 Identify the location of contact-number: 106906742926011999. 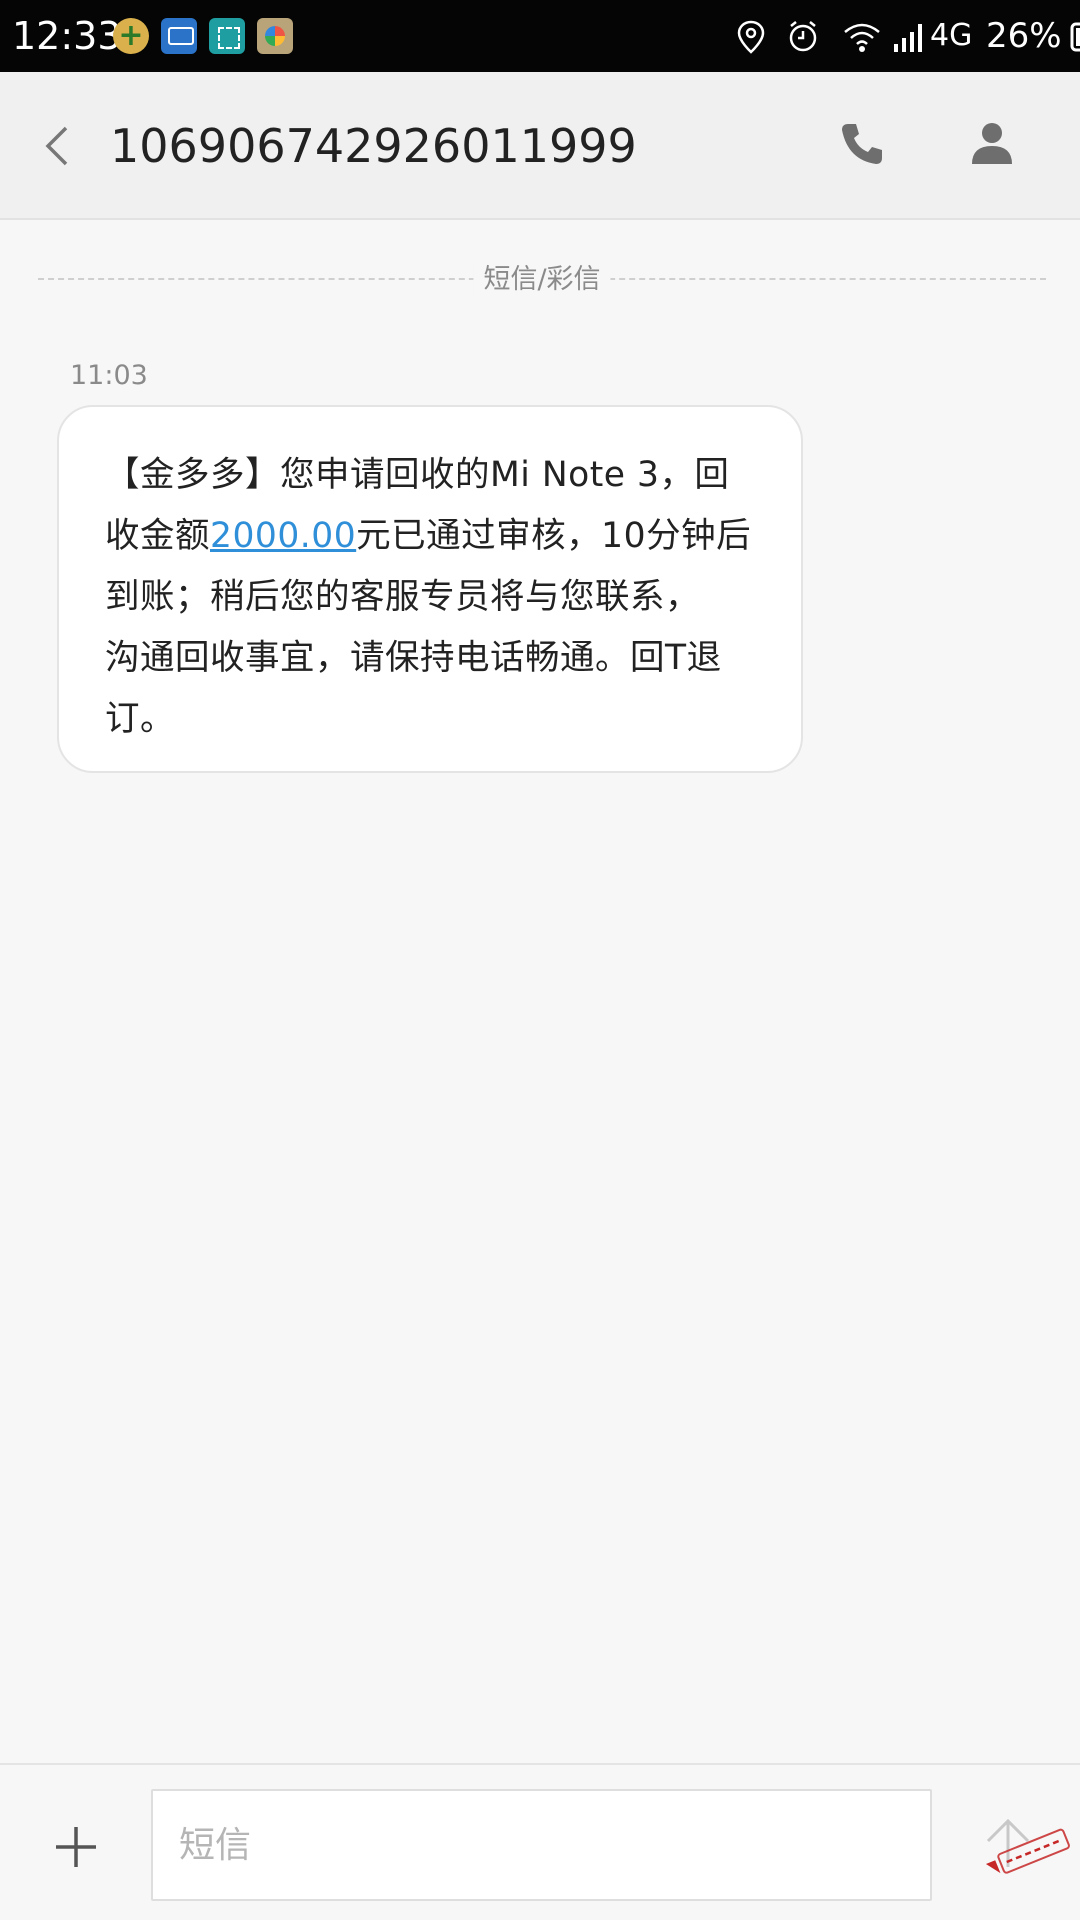
(373, 146).